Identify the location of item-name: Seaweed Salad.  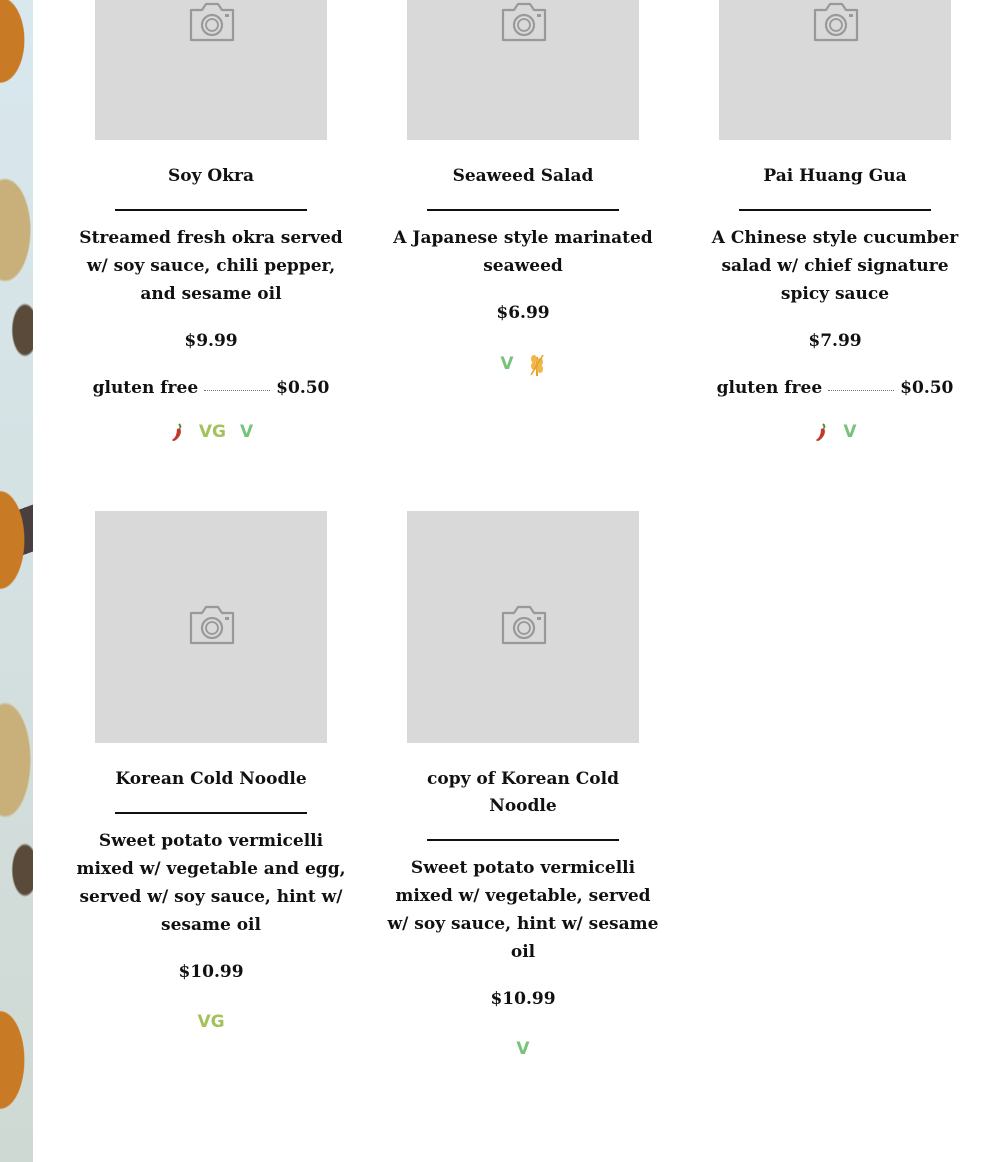
(523, 176).